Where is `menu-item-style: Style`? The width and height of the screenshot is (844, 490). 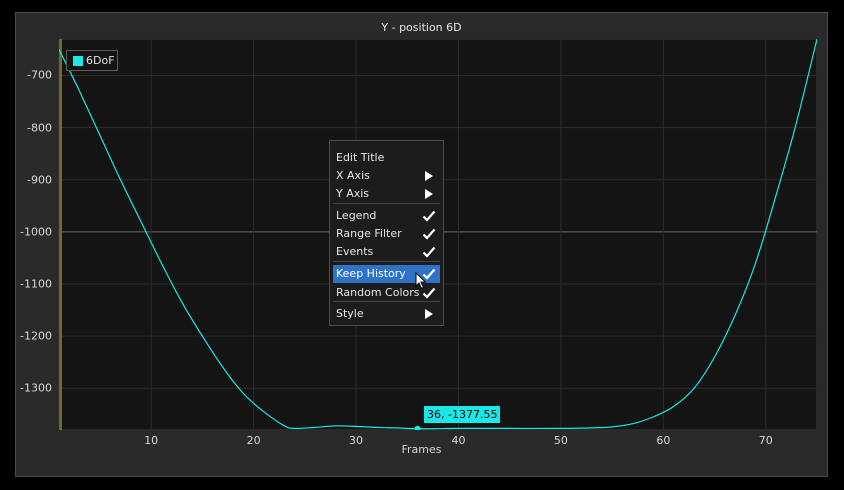
menu-item-style: Style is located at coordinates (386, 314).